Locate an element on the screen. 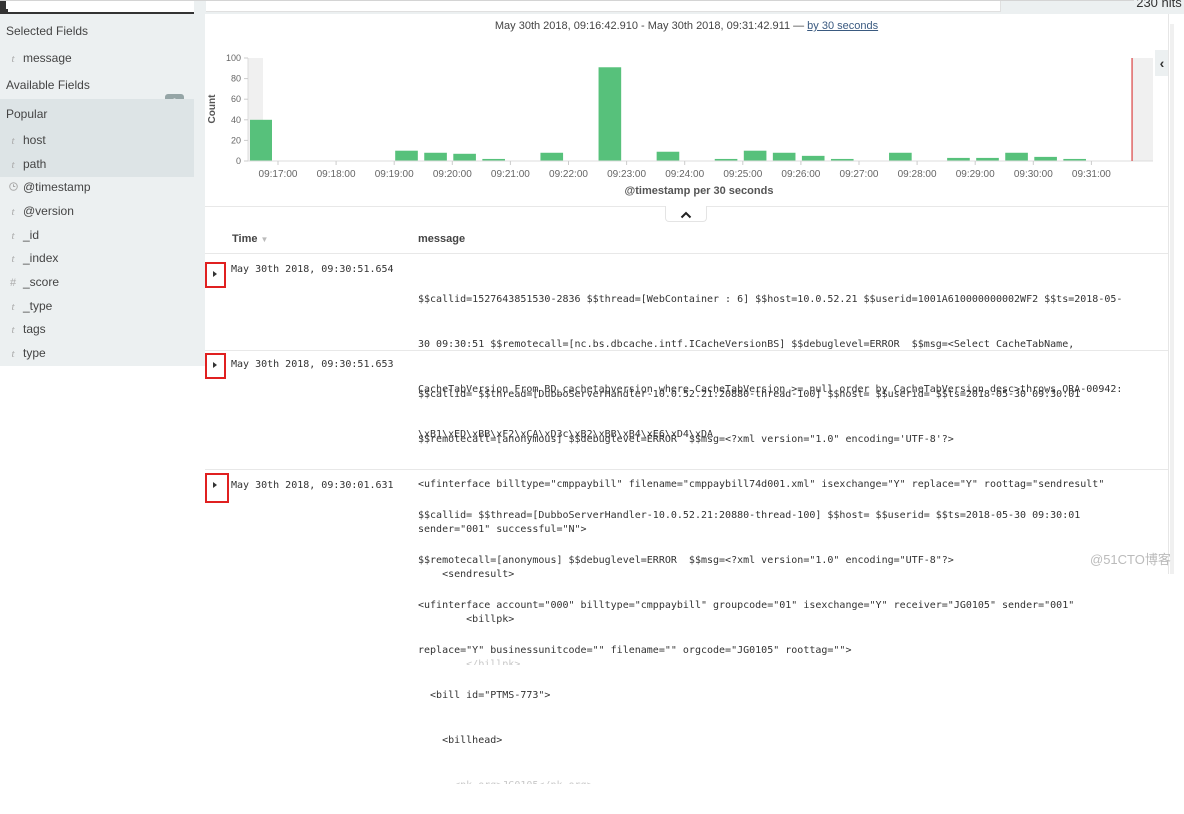 This screenshot has height=814, width=1184. column-header-time: Time ▼ is located at coordinates (250, 239).